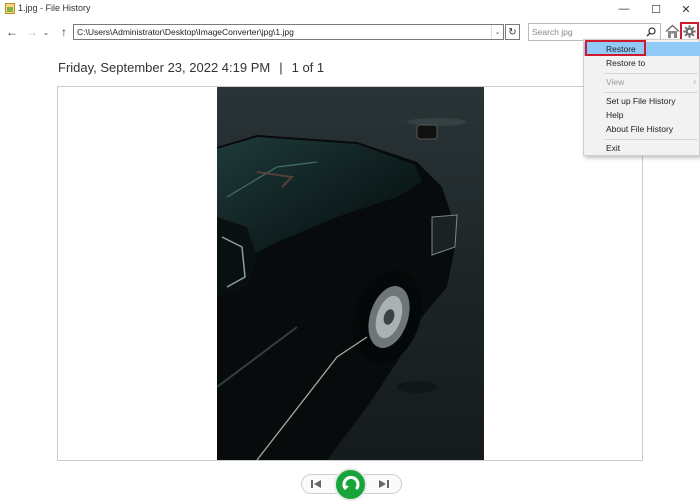 Image resolution: width=700 pixels, height=504 pixels. Describe the element at coordinates (497, 32) in the screenshot. I see `address-dropdown-button: ⌄` at that location.